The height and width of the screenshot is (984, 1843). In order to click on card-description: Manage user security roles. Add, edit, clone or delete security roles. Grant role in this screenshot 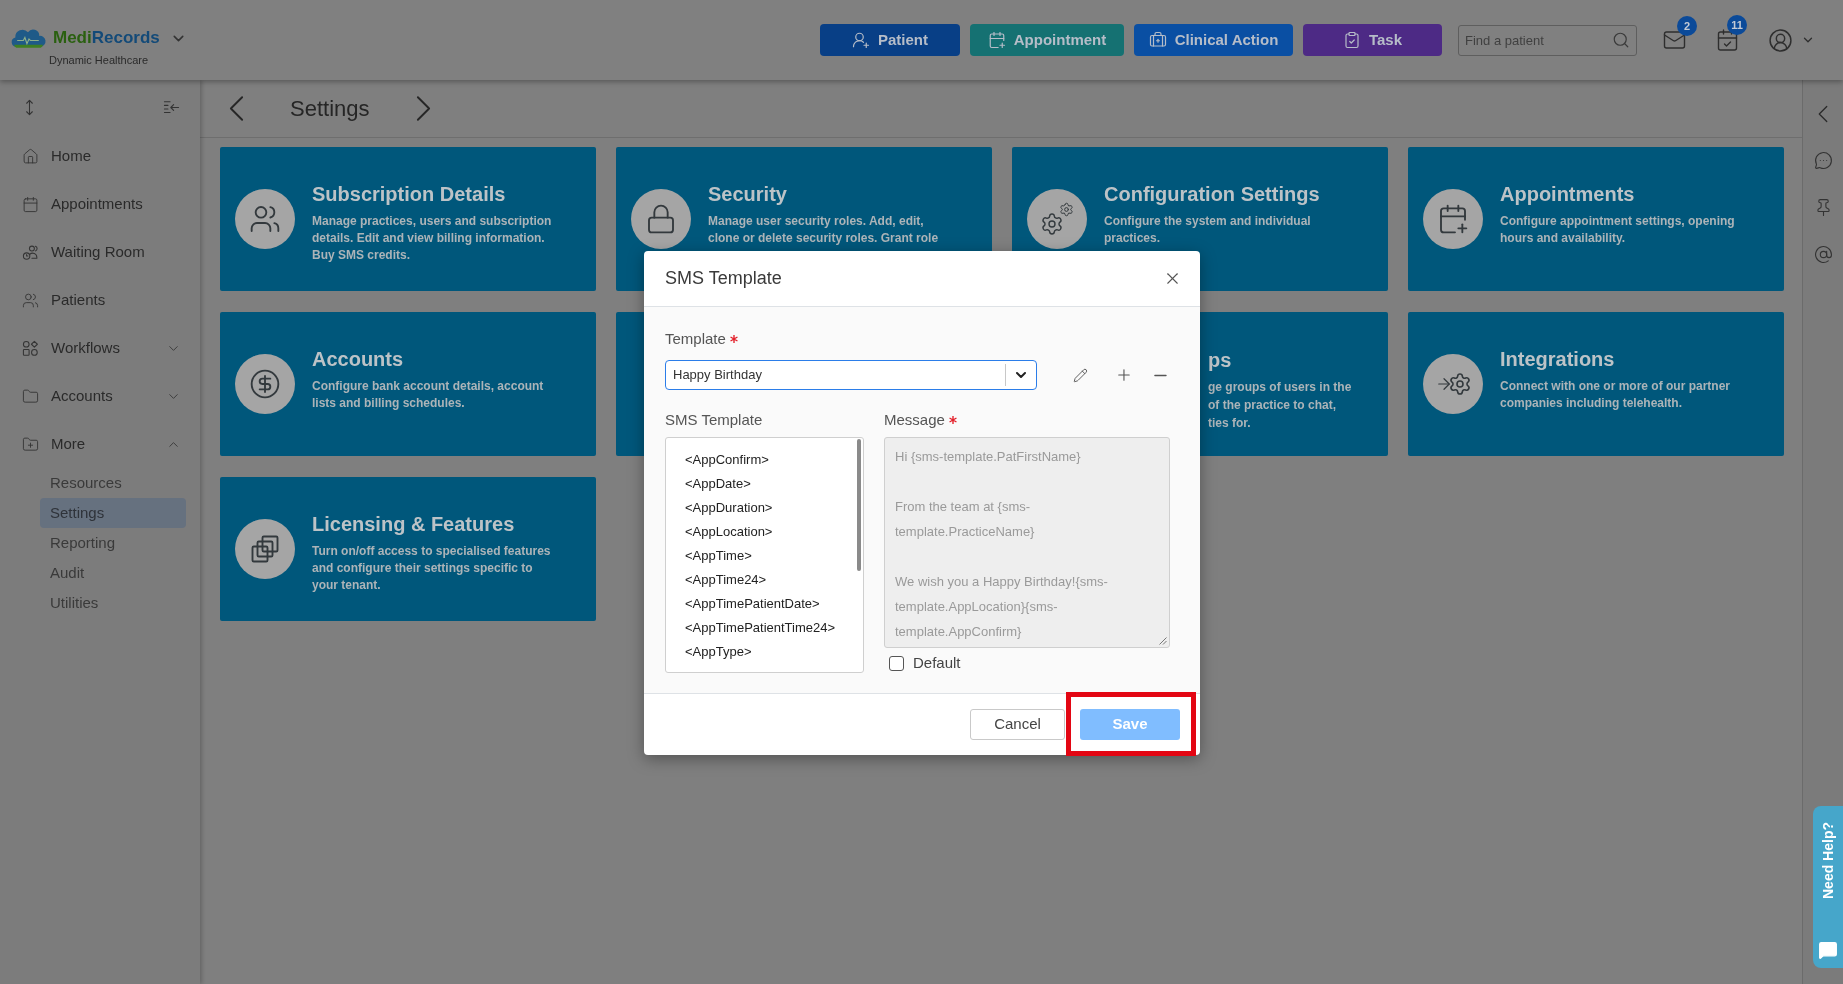, I will do `click(824, 230)`.